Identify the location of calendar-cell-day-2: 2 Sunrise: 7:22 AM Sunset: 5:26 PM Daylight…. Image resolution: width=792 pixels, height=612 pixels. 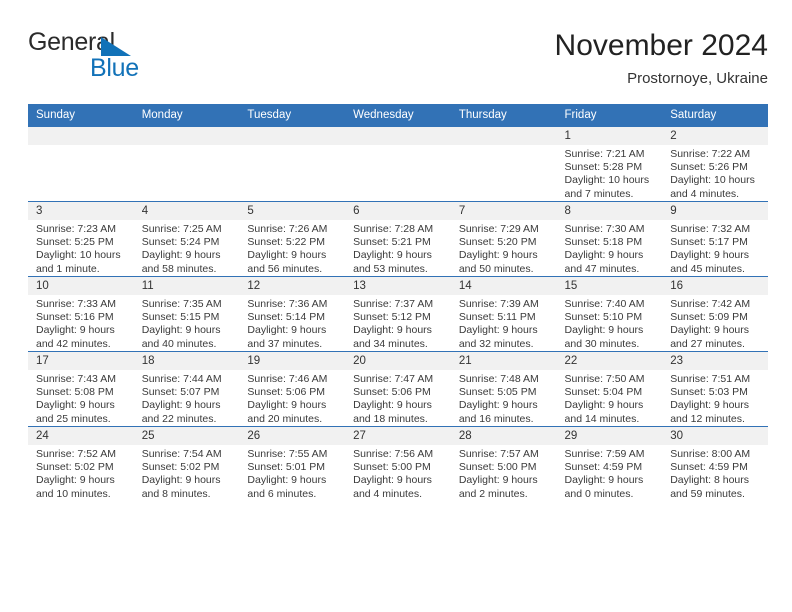
(715, 164).